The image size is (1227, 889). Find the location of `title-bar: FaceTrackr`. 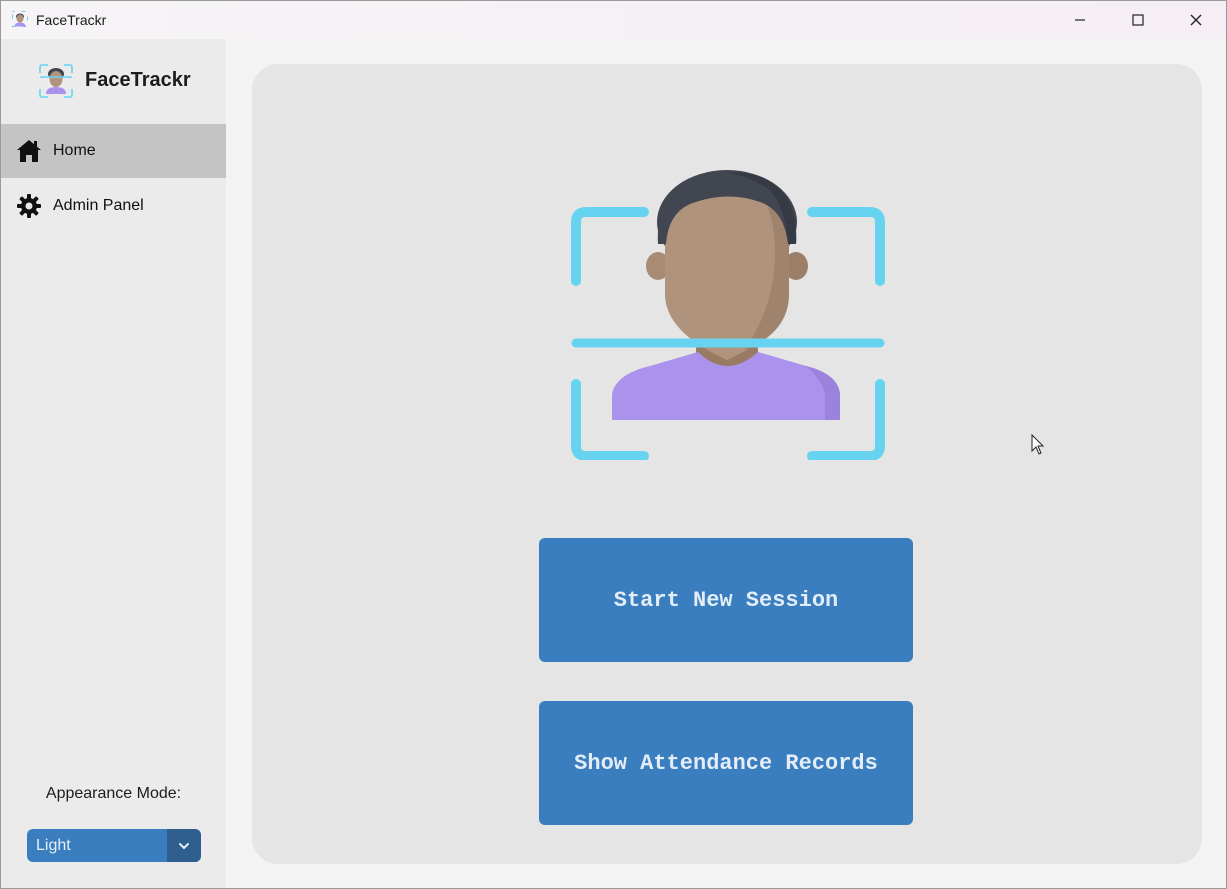

title-bar: FaceTrackr is located at coordinates (613, 20).